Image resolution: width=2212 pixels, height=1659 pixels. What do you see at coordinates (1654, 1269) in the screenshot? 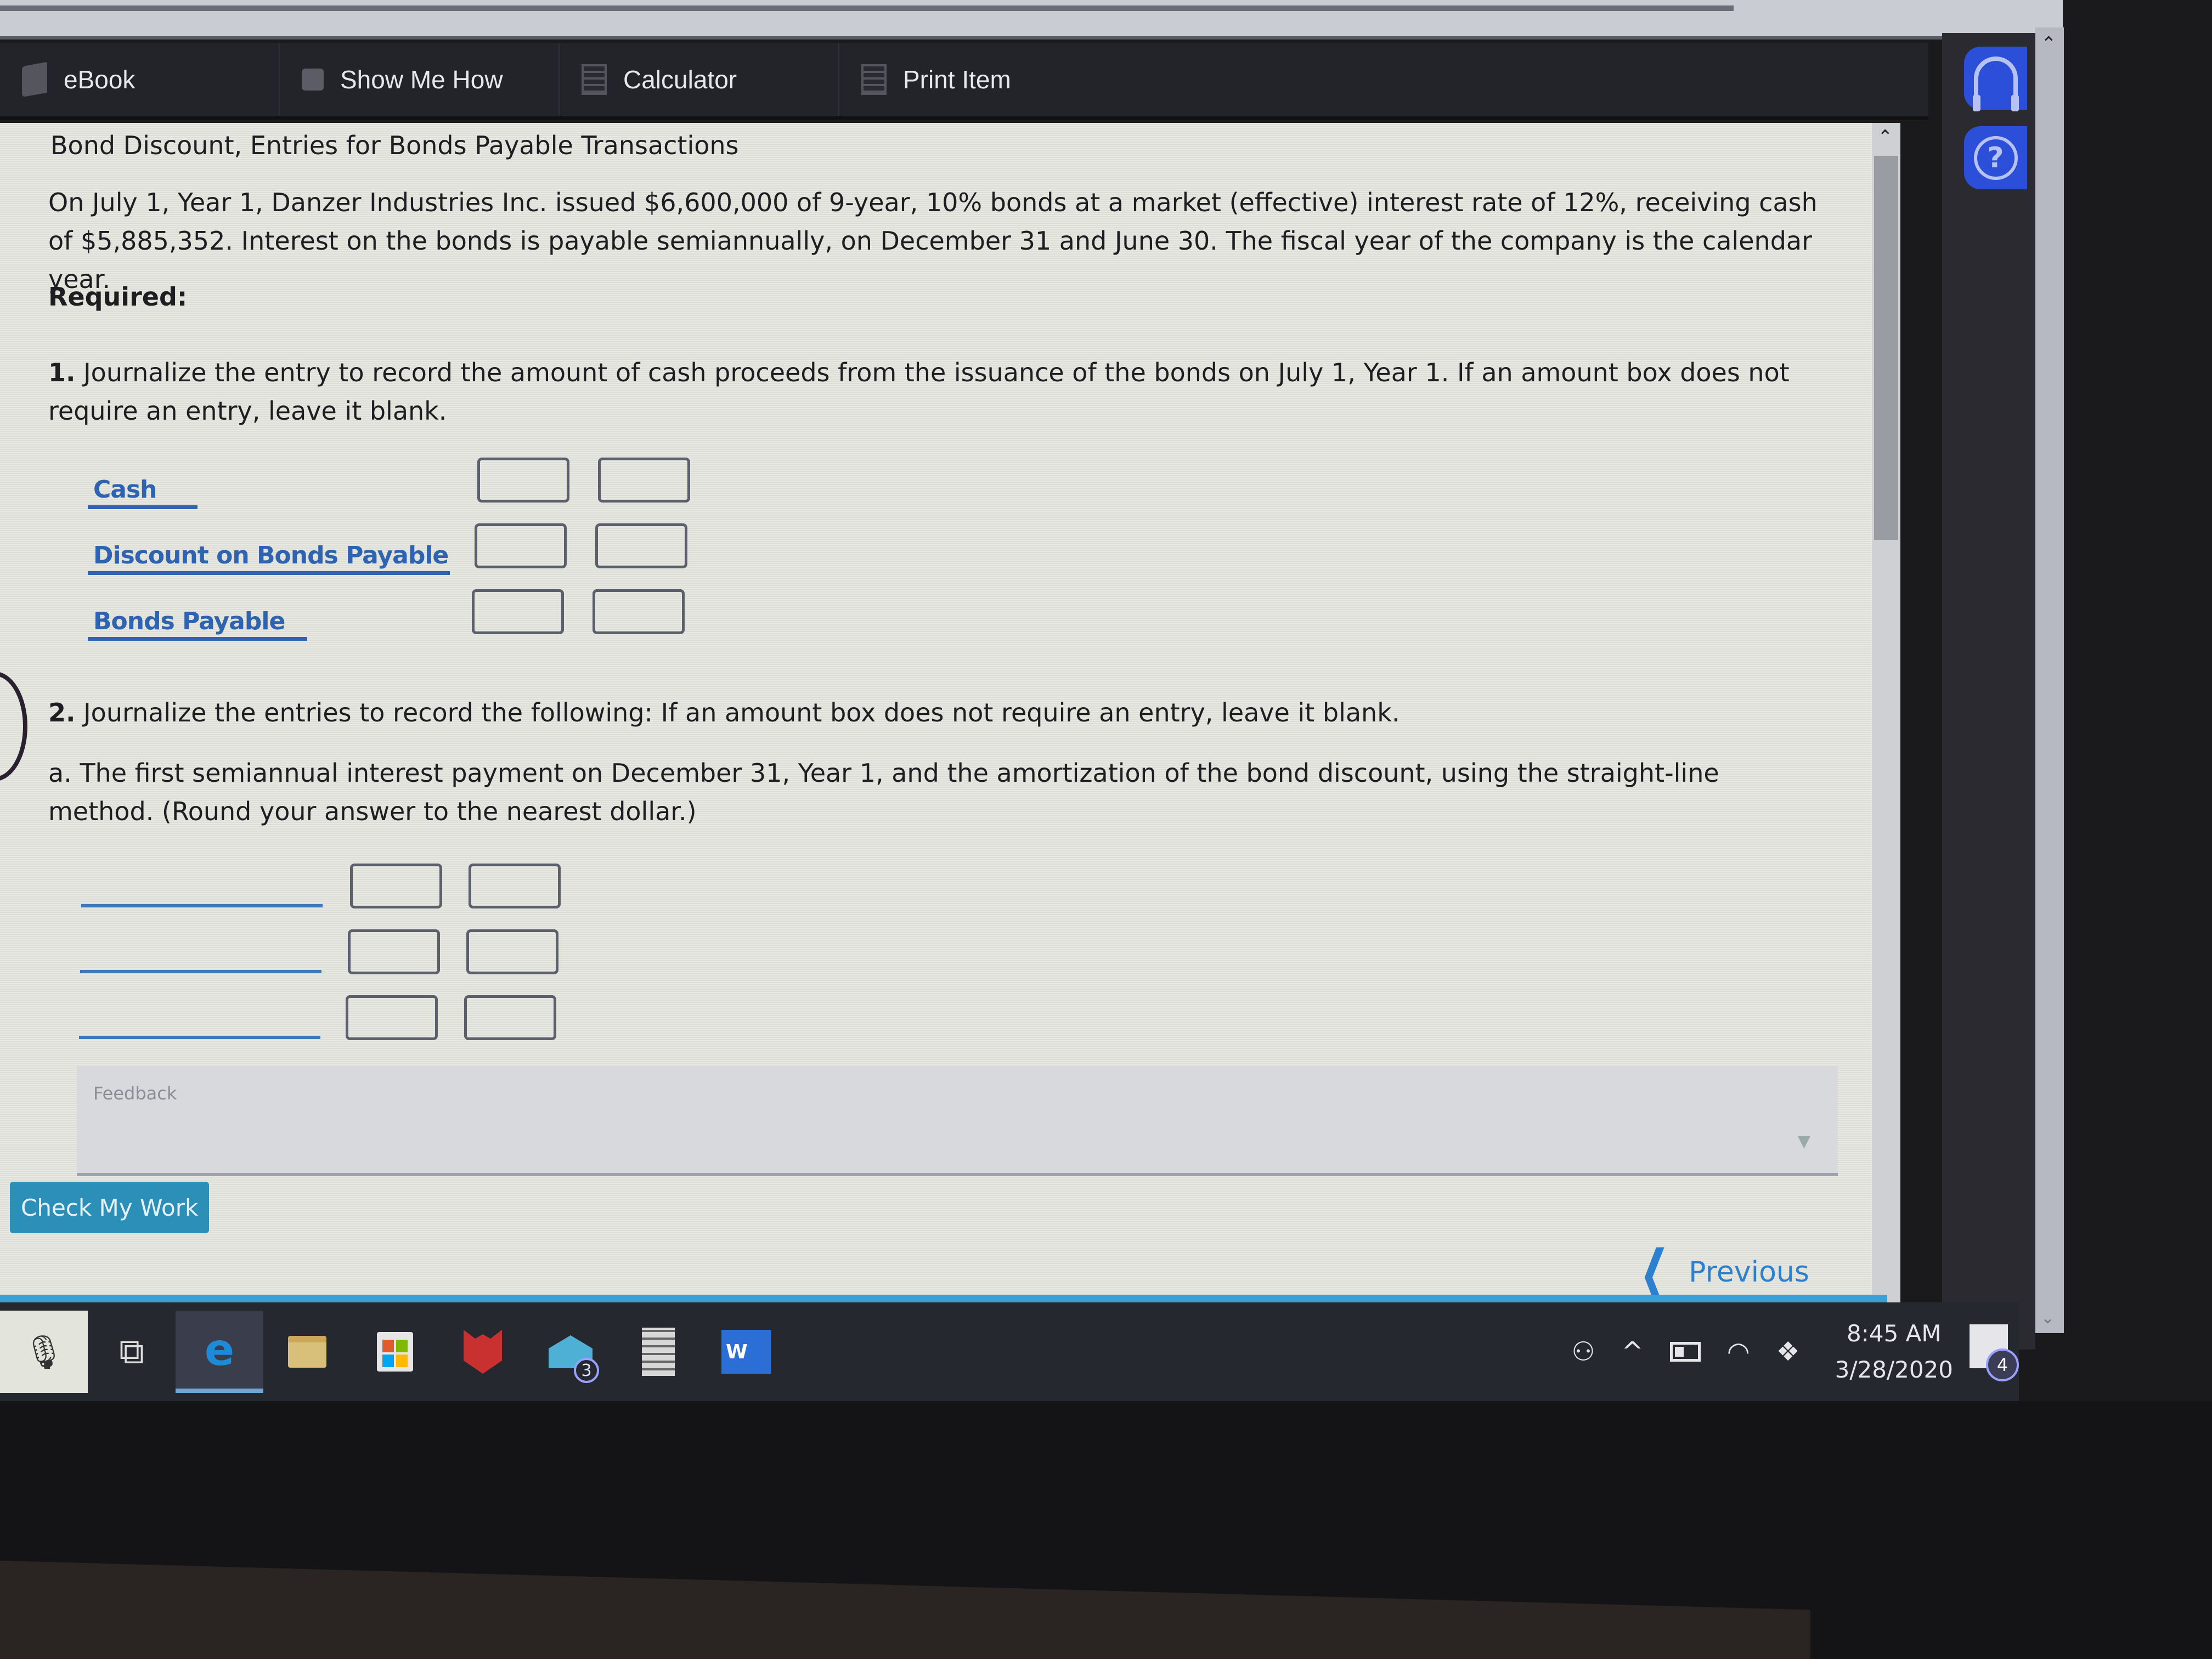
I see `chevron-left-icon: ❮` at bounding box center [1654, 1269].